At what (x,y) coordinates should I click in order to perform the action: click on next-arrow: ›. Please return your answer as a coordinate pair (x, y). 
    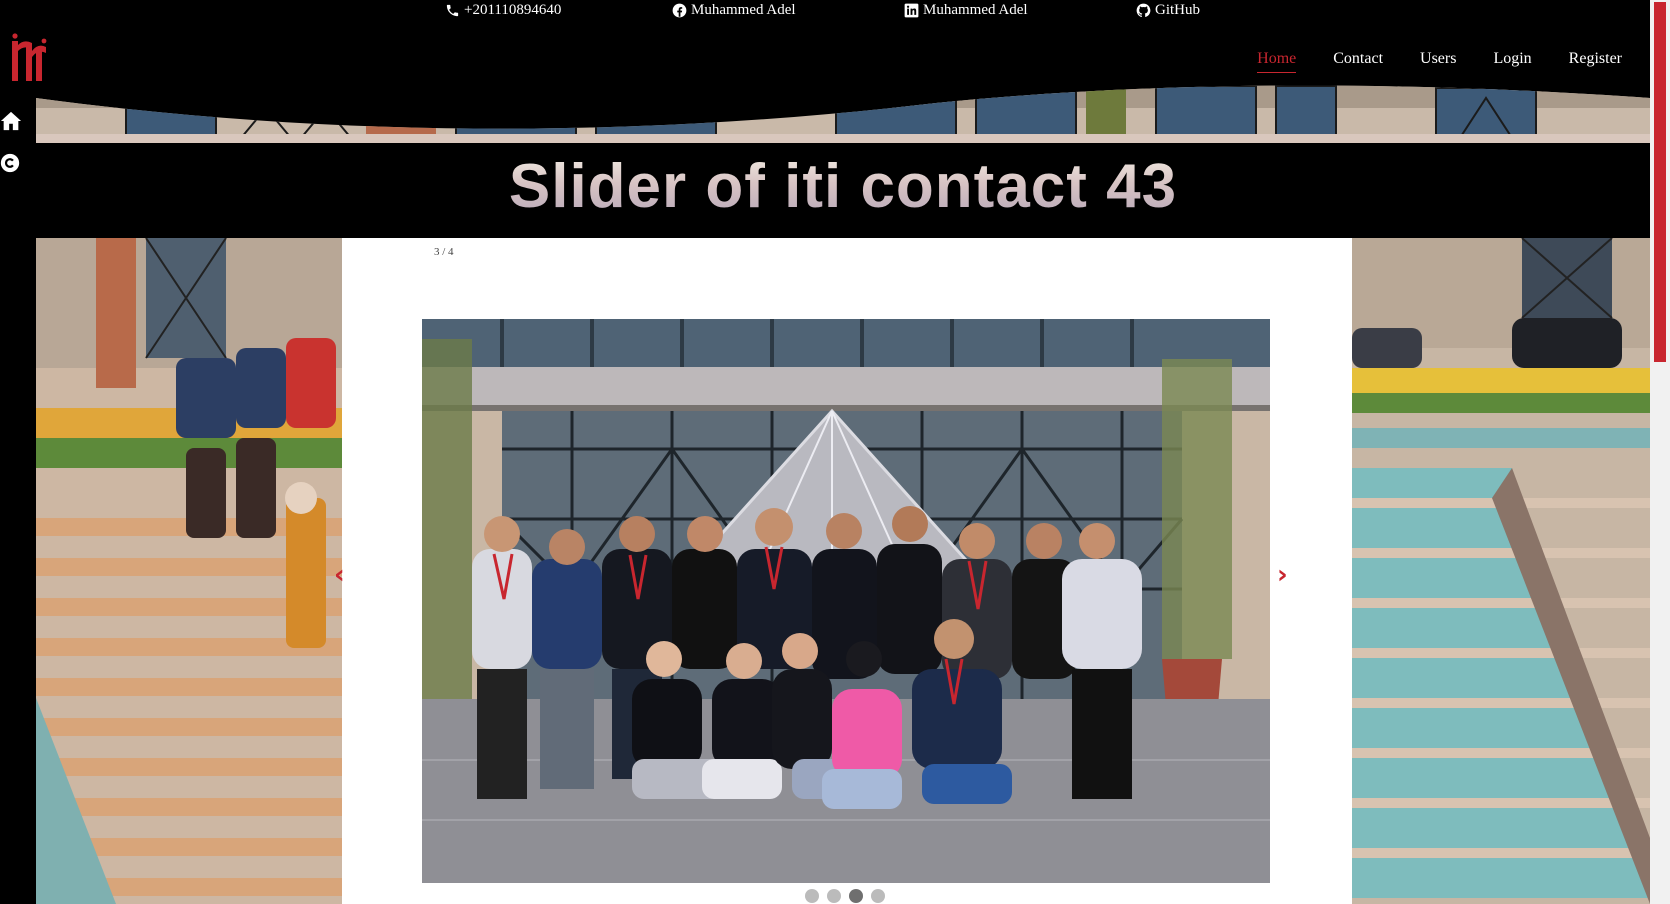
    Looking at the image, I should click on (1282, 575).